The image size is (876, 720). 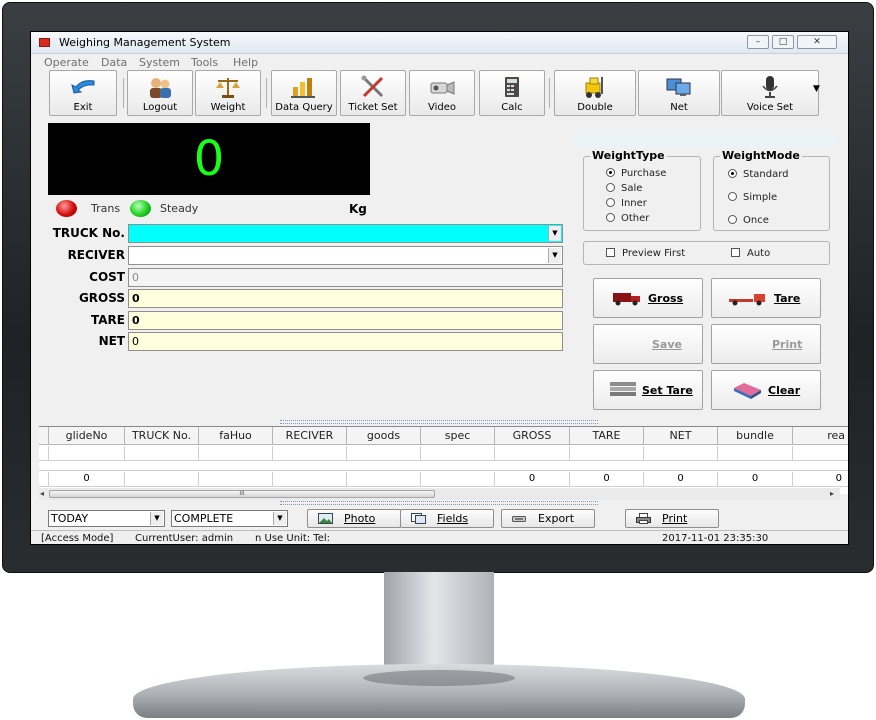 What do you see at coordinates (755, 436) in the screenshot?
I see `column-header: bundle` at bounding box center [755, 436].